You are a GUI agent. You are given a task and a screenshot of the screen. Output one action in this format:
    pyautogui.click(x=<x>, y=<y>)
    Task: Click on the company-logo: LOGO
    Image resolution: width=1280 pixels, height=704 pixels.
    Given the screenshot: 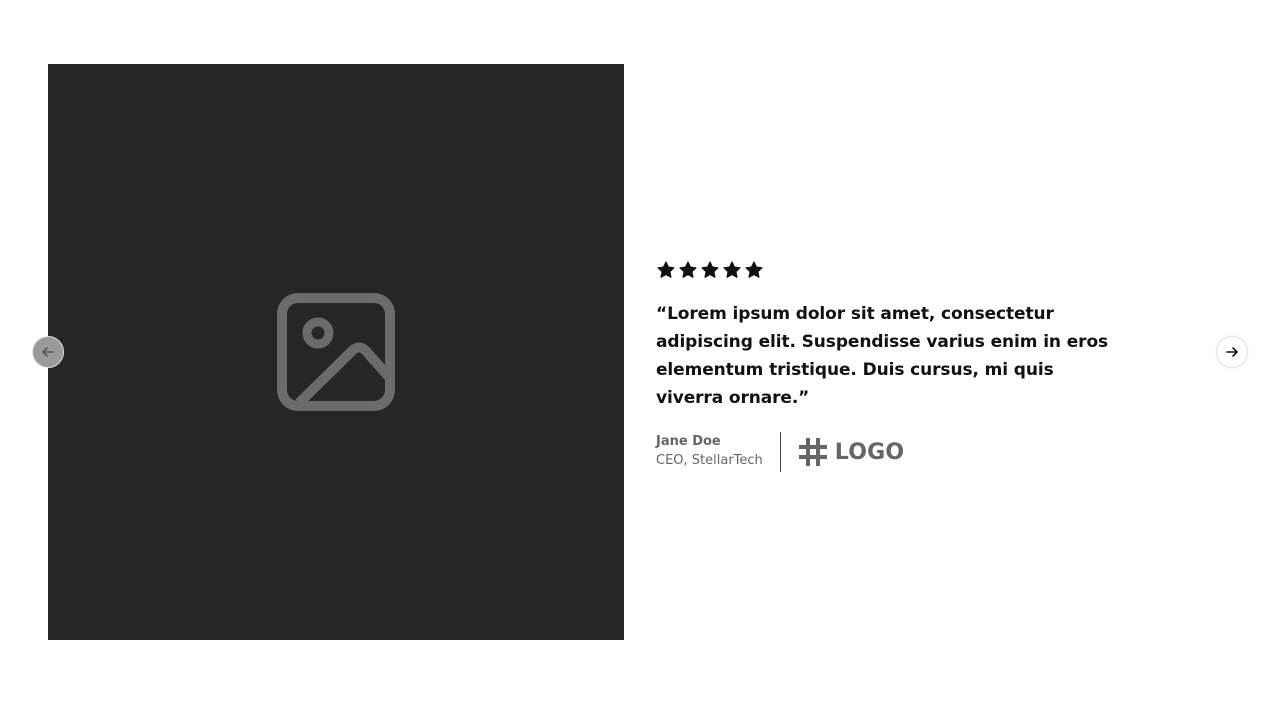 What is the action you would take?
    pyautogui.click(x=851, y=452)
    